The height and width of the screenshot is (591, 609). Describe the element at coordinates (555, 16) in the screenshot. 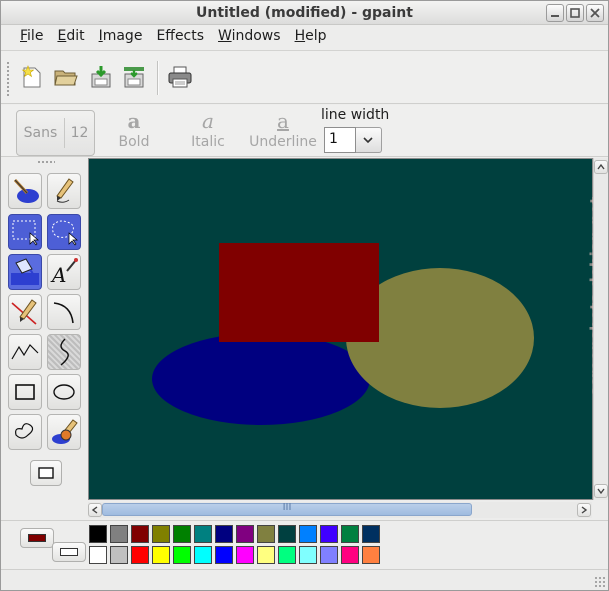

I see `minimize-icon` at that location.